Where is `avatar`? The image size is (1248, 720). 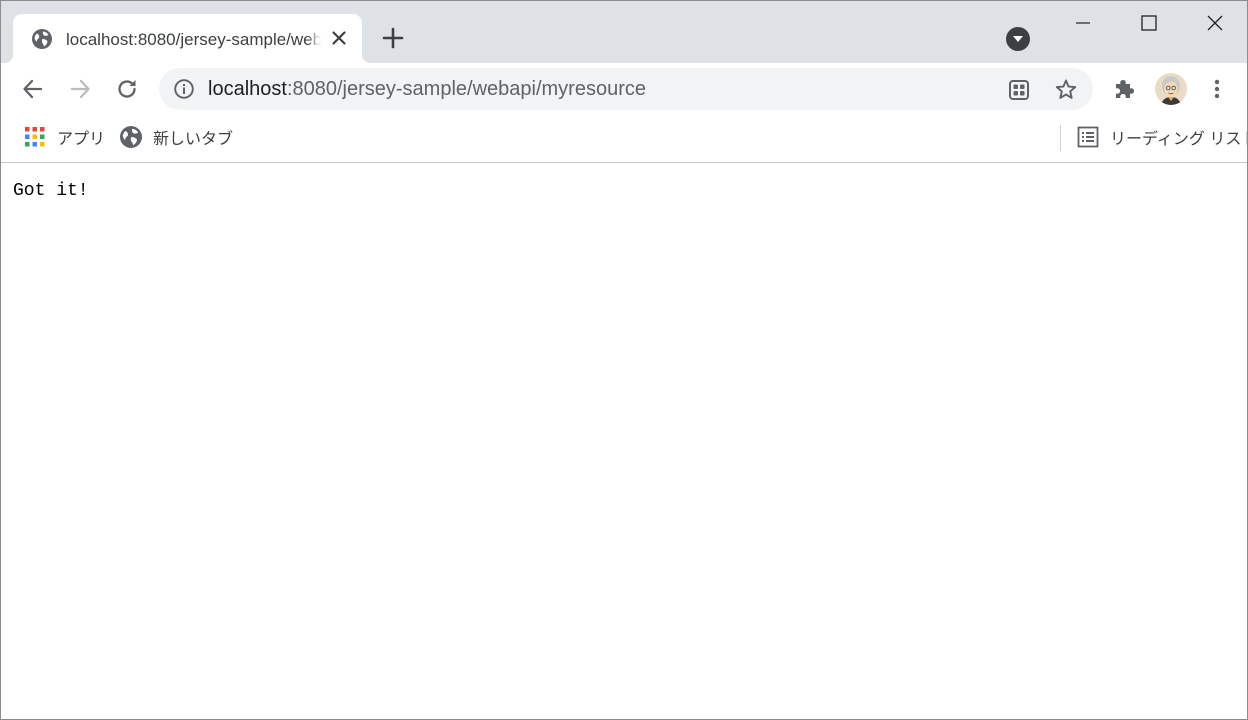
avatar is located at coordinates (1171, 89).